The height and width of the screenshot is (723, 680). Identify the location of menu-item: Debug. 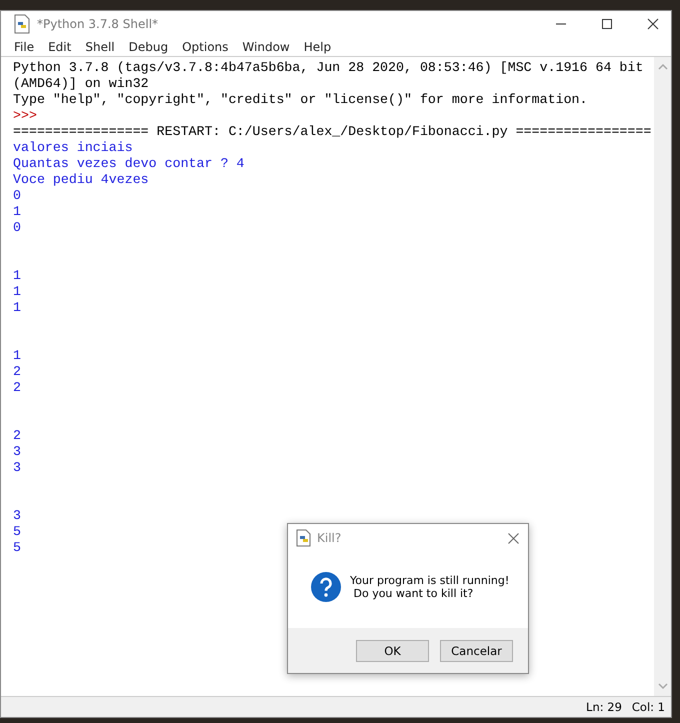
(148, 47).